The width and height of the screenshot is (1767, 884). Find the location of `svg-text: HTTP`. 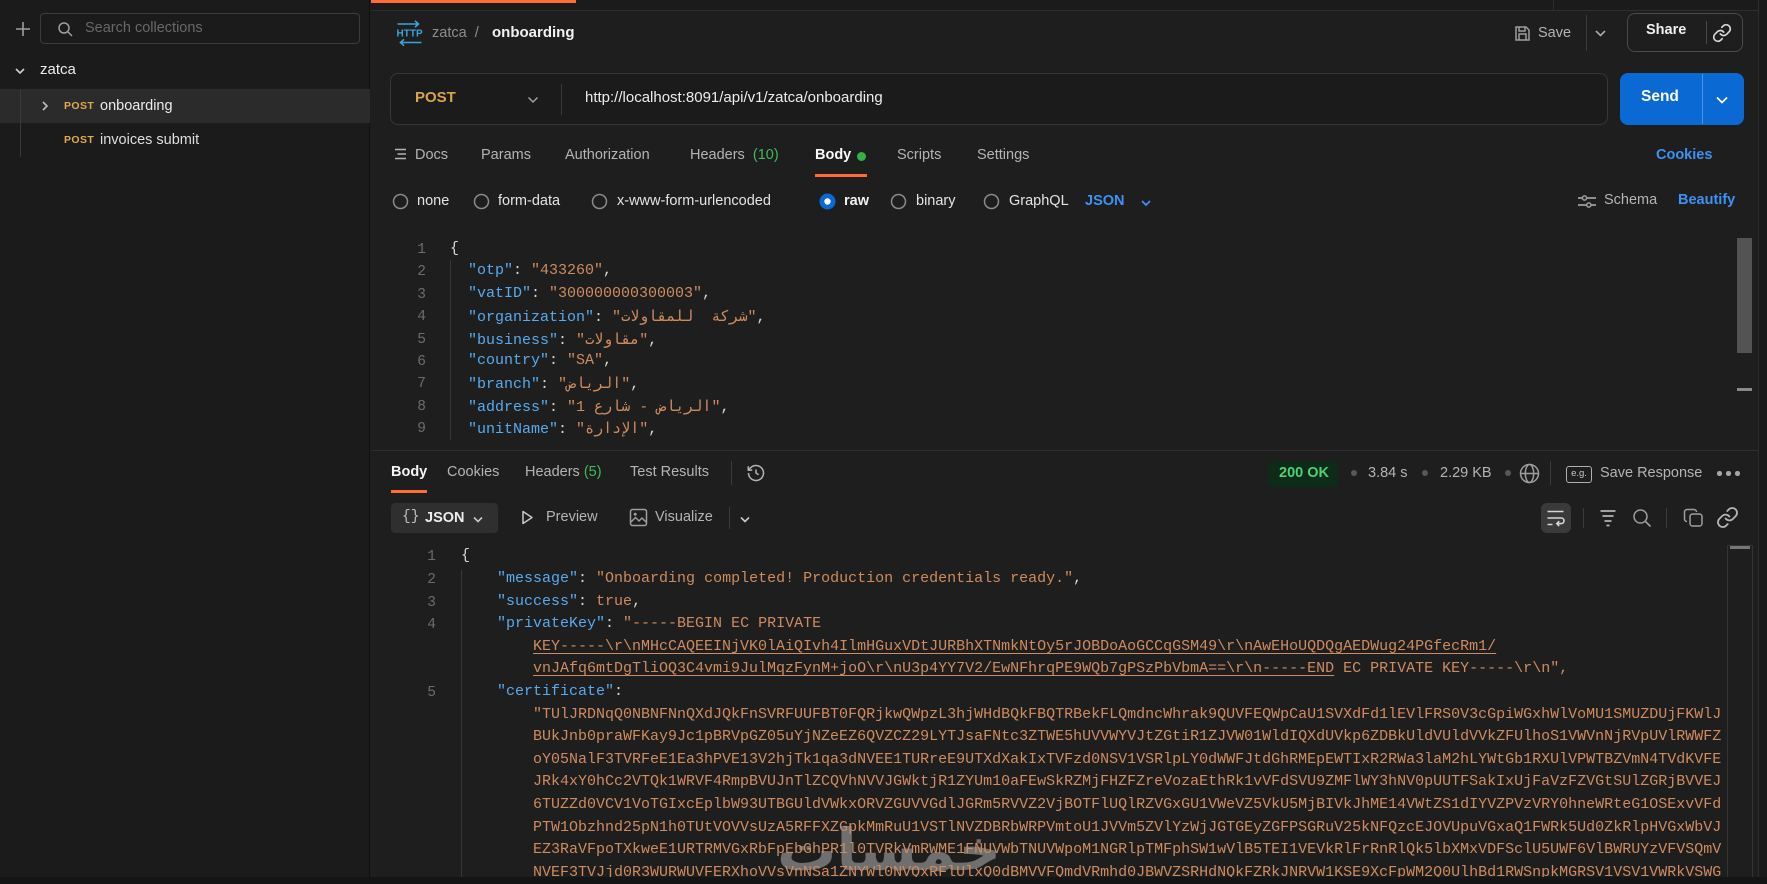

svg-text: HTTP is located at coordinates (410, 34).